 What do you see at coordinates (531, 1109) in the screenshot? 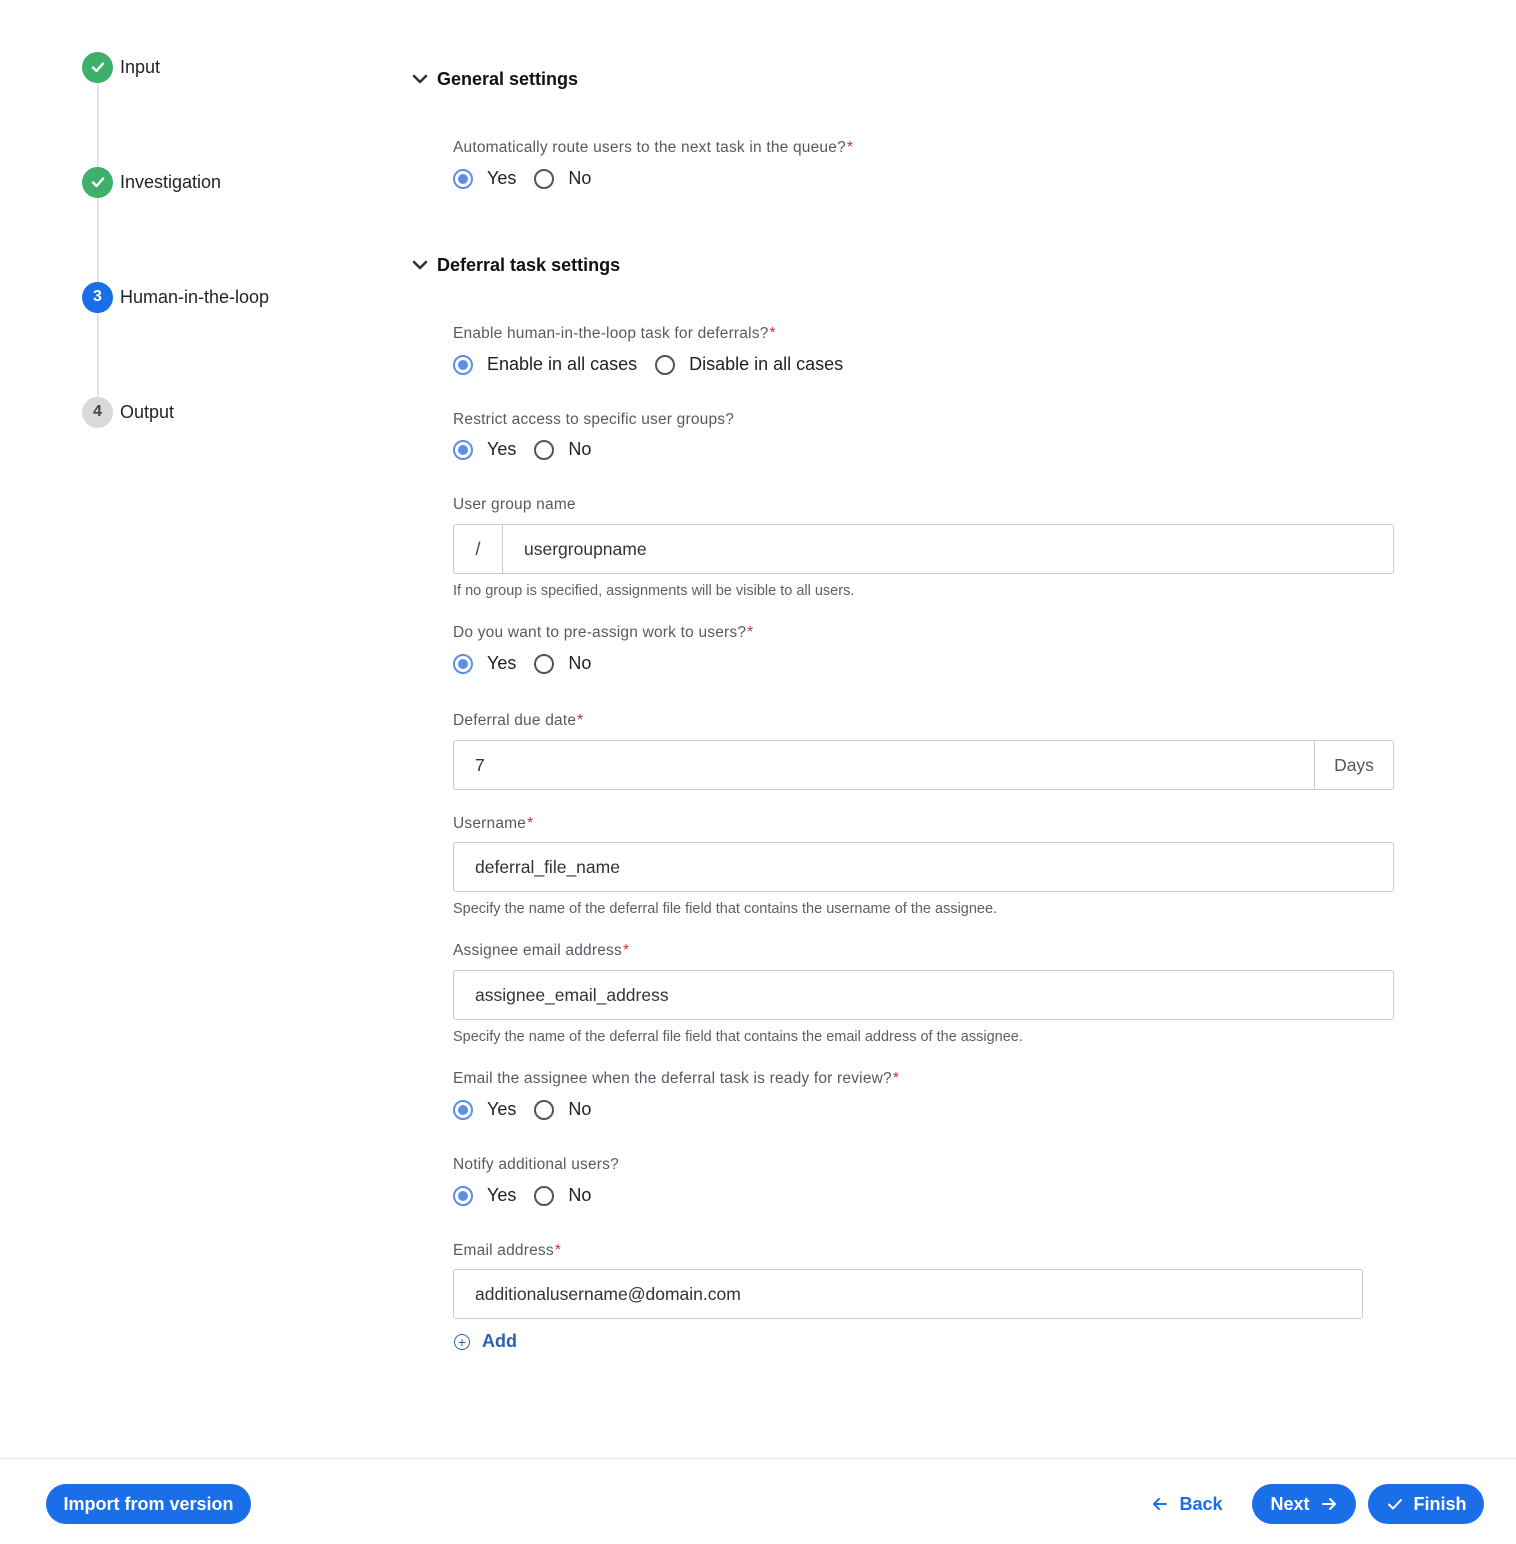
I see `email-ready-radio-group: Yes No` at bounding box center [531, 1109].